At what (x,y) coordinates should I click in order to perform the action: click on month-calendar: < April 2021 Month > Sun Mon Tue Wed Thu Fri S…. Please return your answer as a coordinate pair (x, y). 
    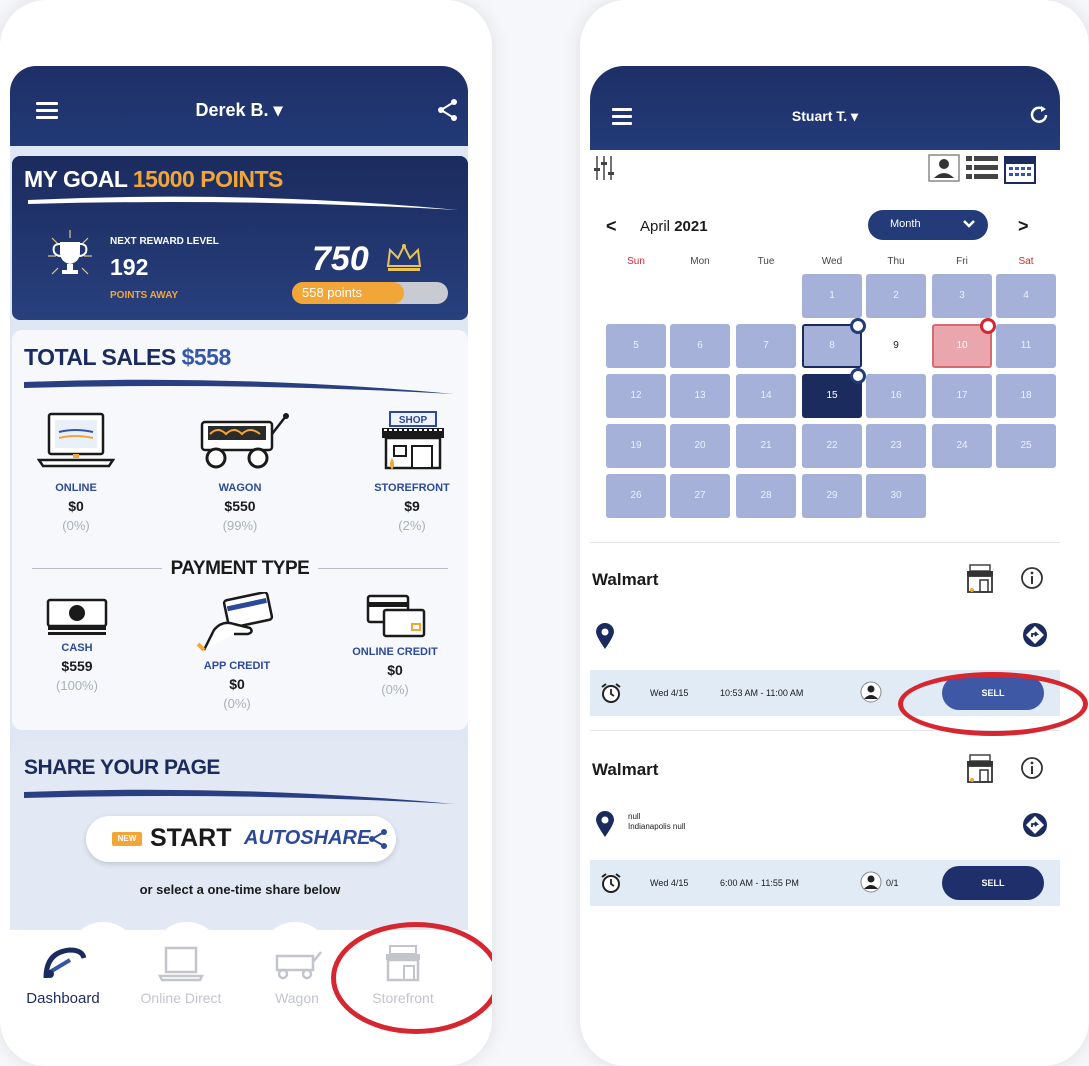
    Looking at the image, I should click on (825, 368).